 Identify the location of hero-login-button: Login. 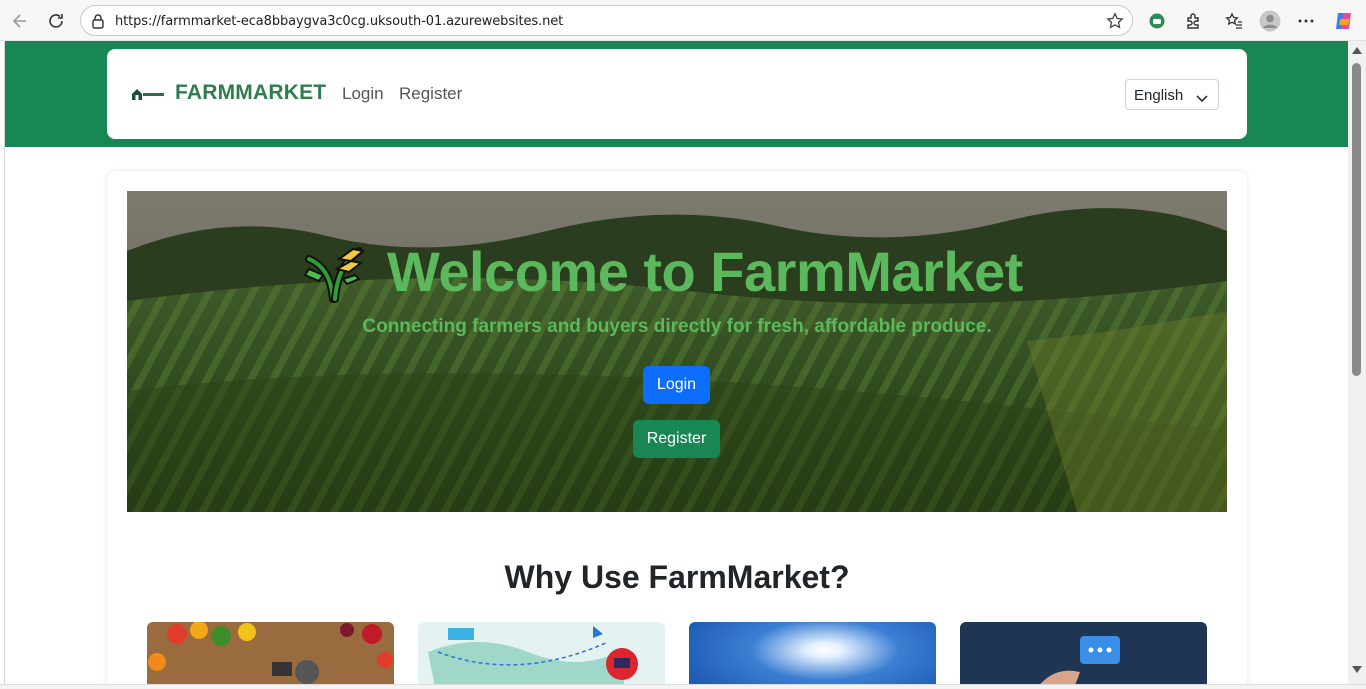
(676, 385).